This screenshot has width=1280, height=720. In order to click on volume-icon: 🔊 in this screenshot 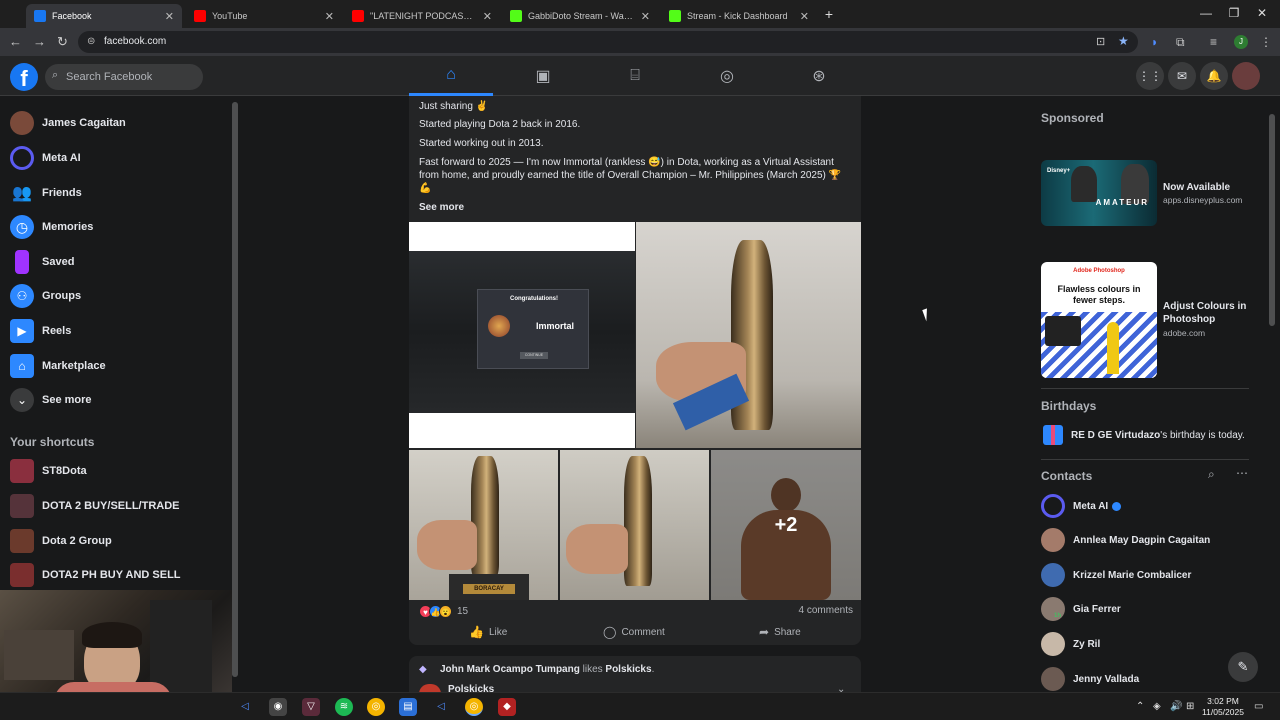, I will do `click(1176, 706)`.